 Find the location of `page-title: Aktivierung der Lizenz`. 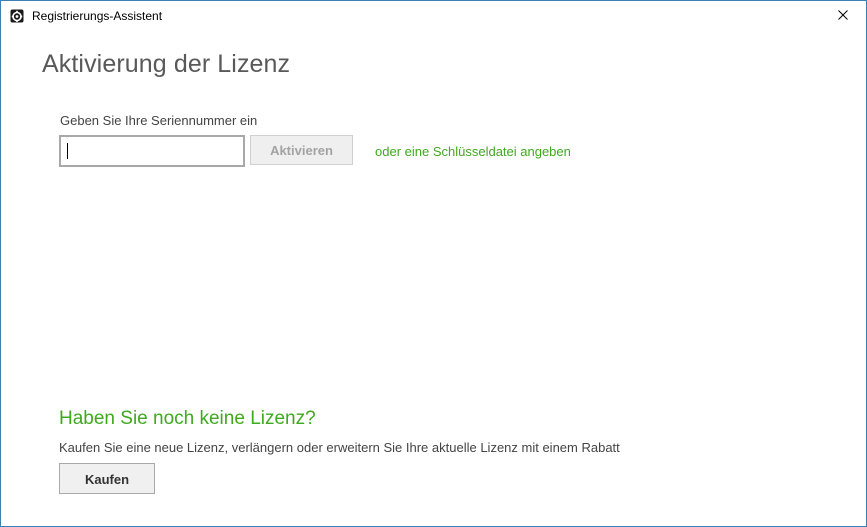

page-title: Aktivierung der Lizenz is located at coordinates (166, 64).